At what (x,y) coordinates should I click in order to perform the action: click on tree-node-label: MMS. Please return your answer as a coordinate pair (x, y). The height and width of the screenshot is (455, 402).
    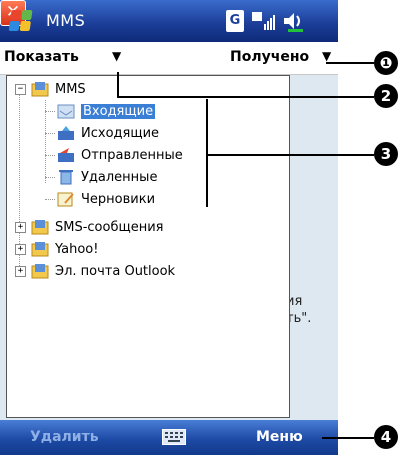
    Looking at the image, I should click on (70, 89).